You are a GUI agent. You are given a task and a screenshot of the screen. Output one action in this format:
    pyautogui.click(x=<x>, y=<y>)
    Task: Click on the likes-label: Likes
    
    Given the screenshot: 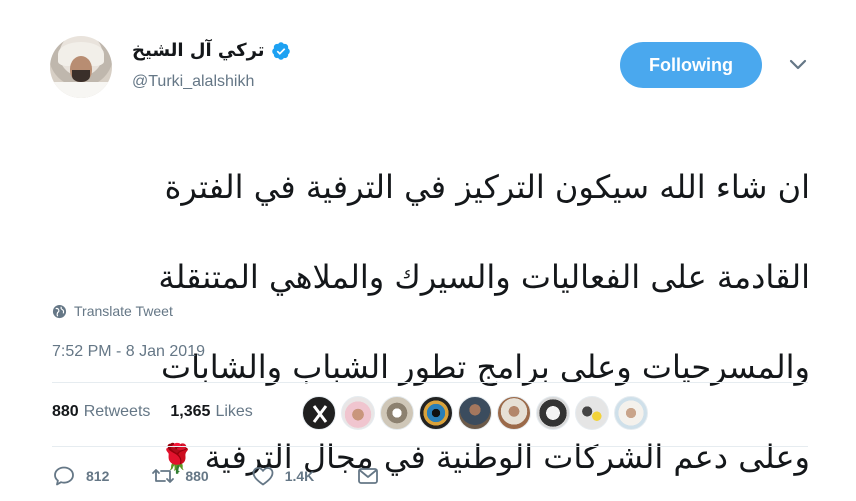 What is the action you would take?
    pyautogui.click(x=234, y=411)
    